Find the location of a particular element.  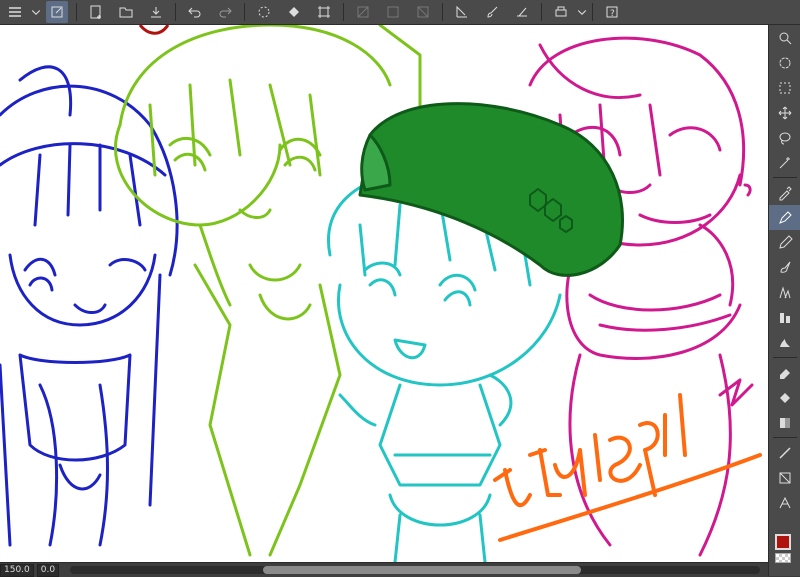

signature is located at coordinates (627, 467).